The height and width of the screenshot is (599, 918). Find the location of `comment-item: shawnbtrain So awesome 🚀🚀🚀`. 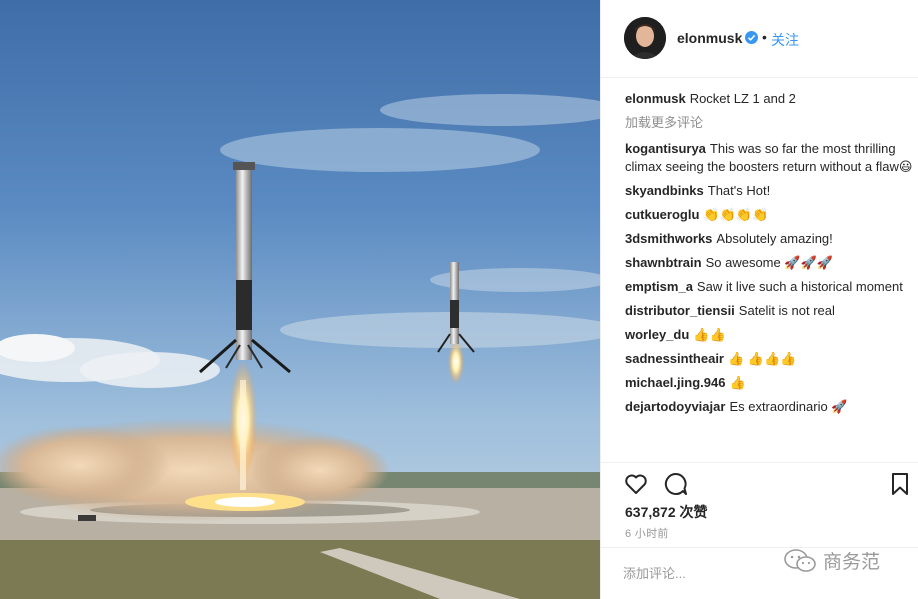

comment-item: shawnbtrain So awesome 🚀🚀🚀 is located at coordinates (769, 263).